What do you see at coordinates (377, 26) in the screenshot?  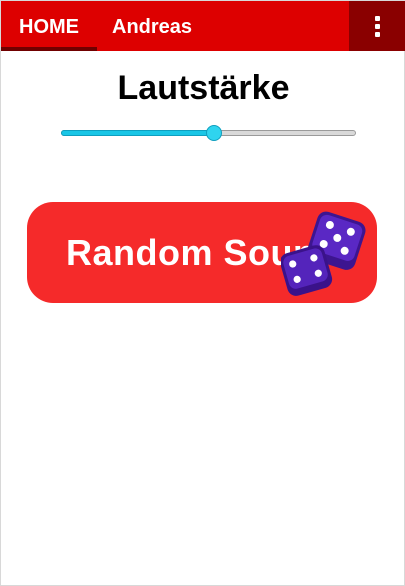 I see `overflow-menu-button` at bounding box center [377, 26].